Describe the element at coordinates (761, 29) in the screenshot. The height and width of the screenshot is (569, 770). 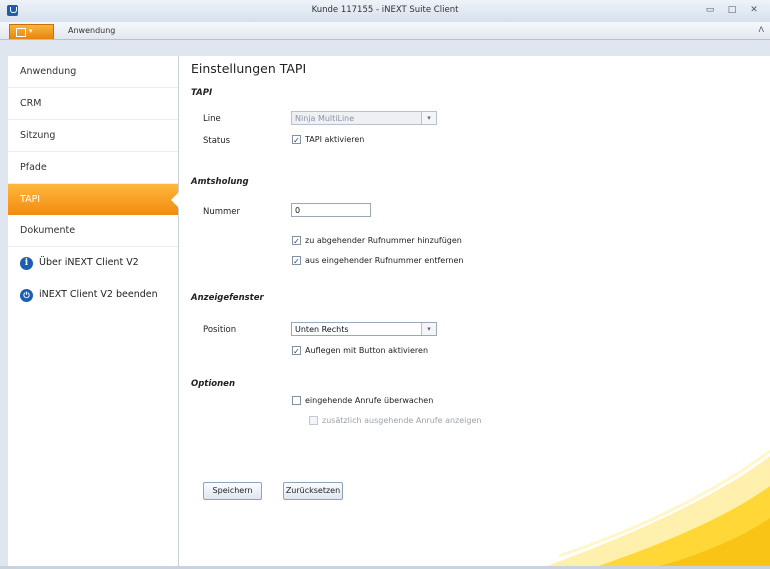
I see `ribbon-collapse-icon: ᐱ` at that location.